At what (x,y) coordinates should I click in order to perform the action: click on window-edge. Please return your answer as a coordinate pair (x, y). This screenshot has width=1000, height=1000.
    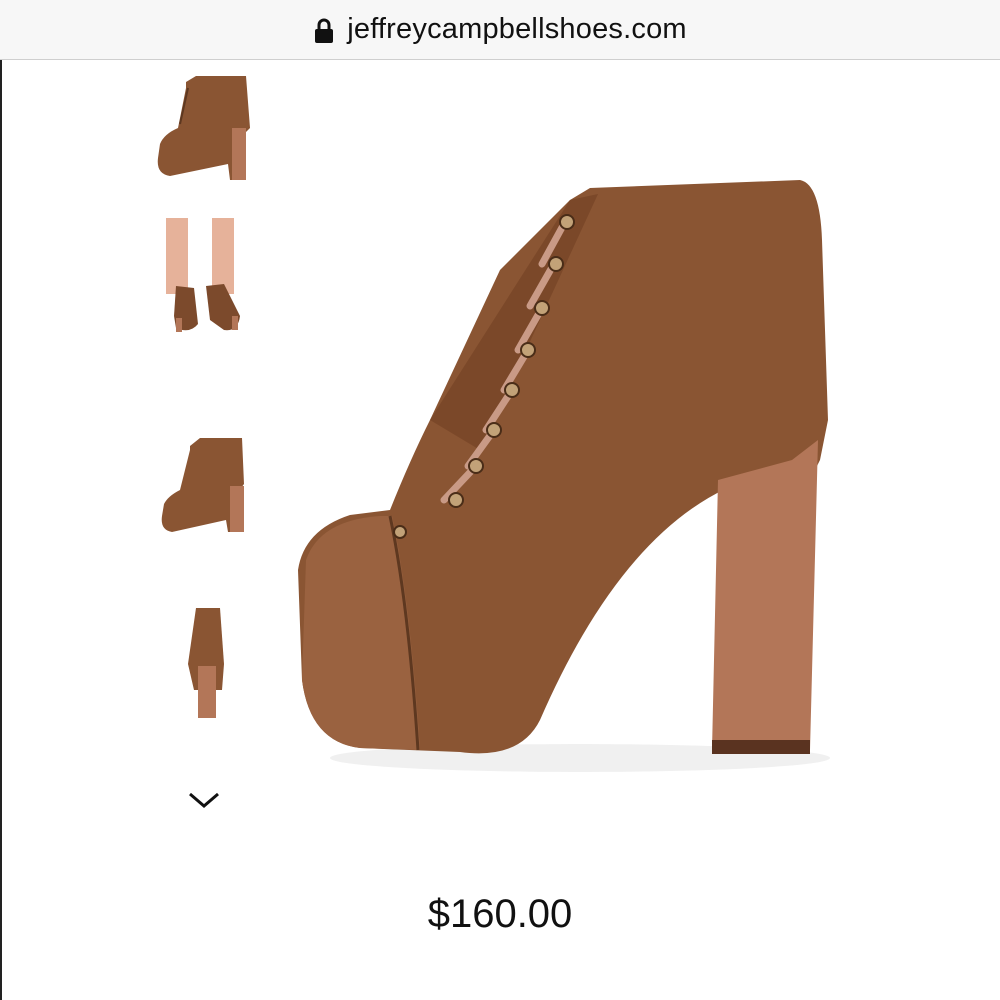
    Looking at the image, I should click on (1, 530).